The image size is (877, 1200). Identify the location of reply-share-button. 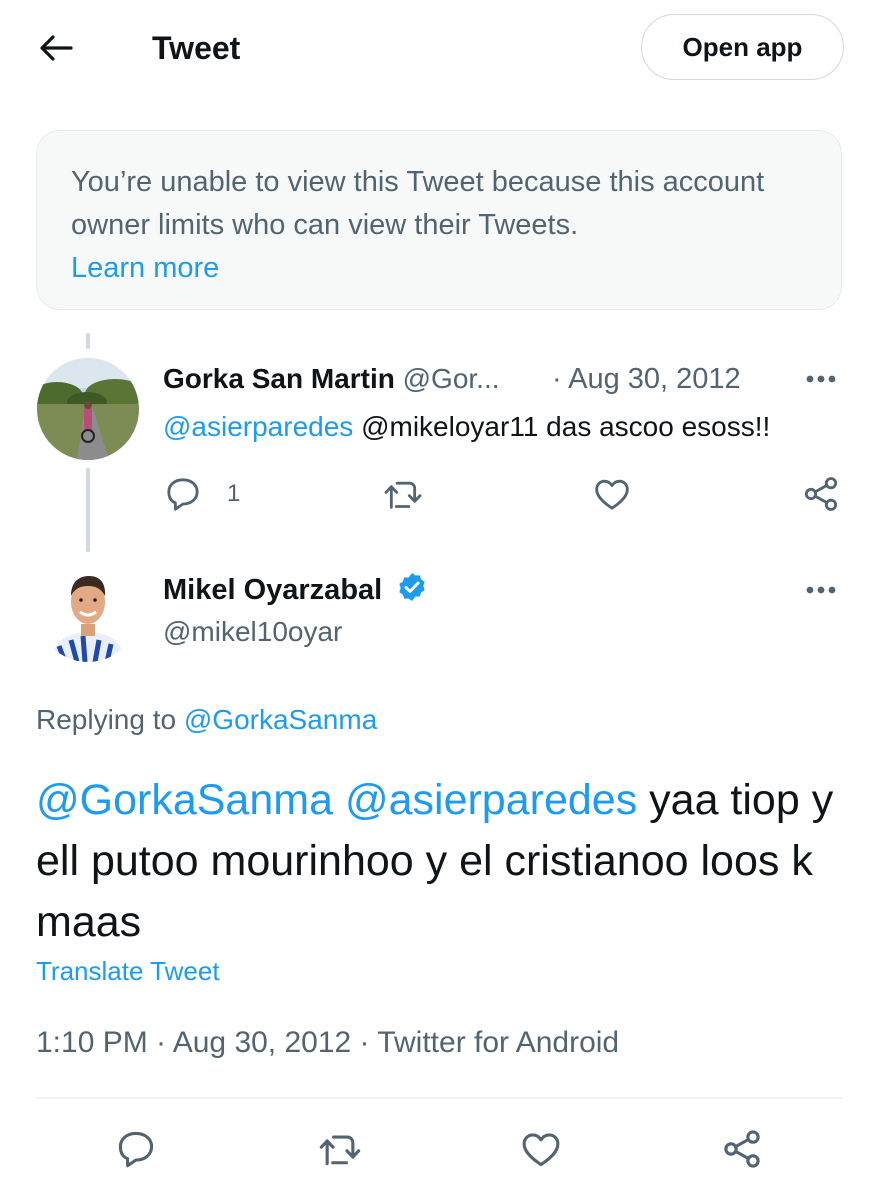
(821, 494).